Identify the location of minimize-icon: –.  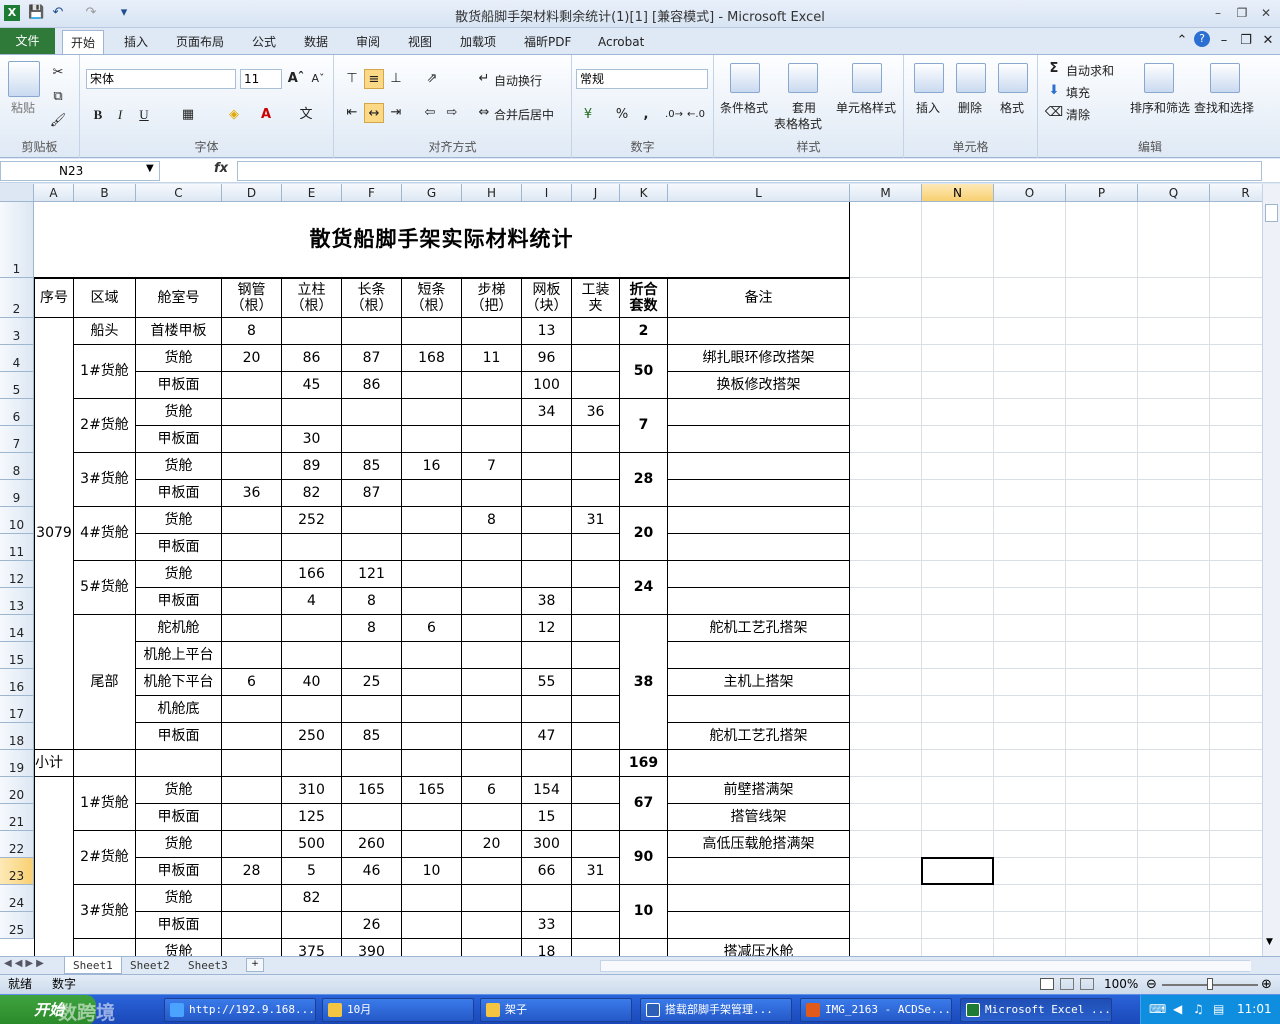
(1218, 13).